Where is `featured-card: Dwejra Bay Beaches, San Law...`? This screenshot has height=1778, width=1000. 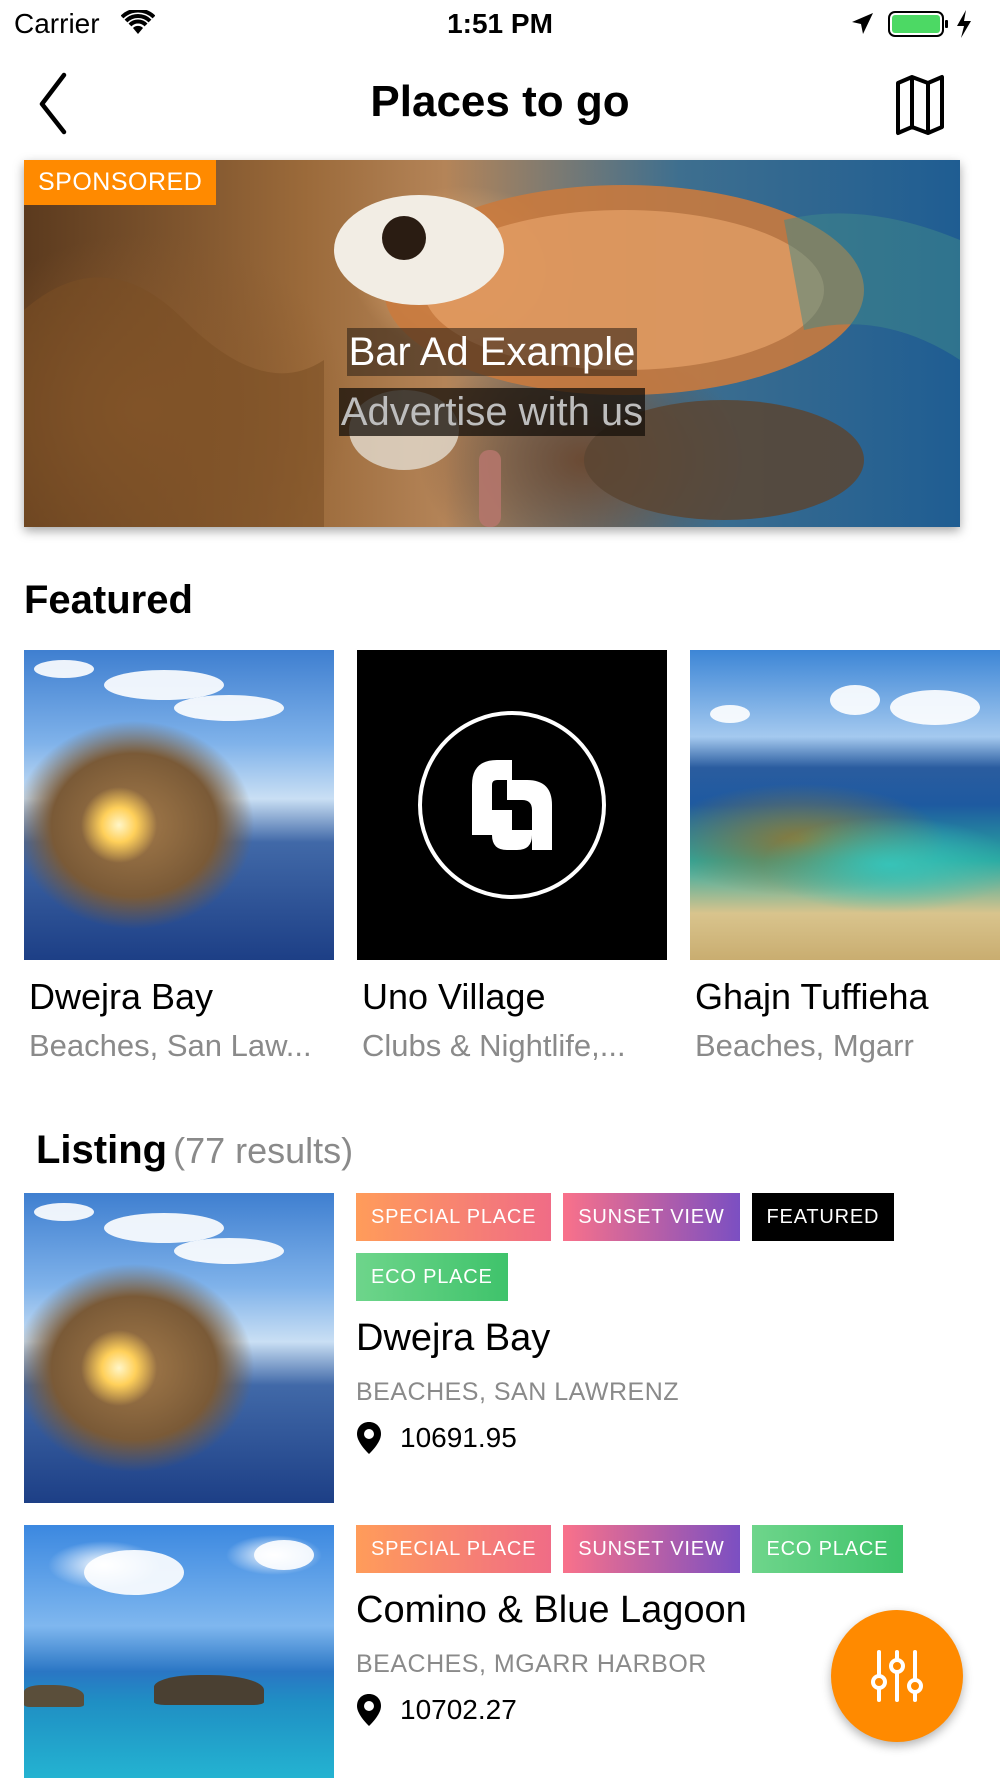 featured-card: Dwejra Bay Beaches, San Law... is located at coordinates (179, 857).